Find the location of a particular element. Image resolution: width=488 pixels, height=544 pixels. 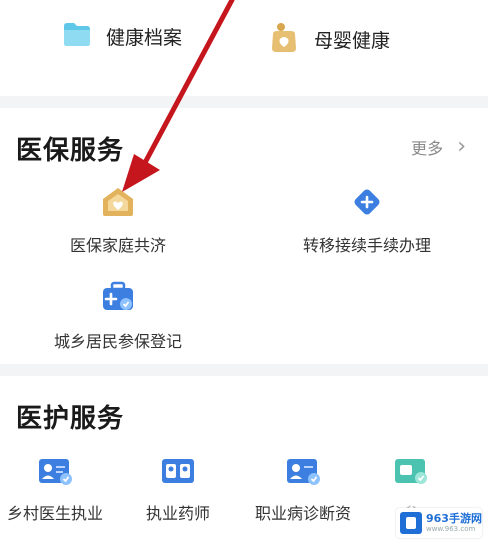

certificate-icon is located at coordinates (411, 473).